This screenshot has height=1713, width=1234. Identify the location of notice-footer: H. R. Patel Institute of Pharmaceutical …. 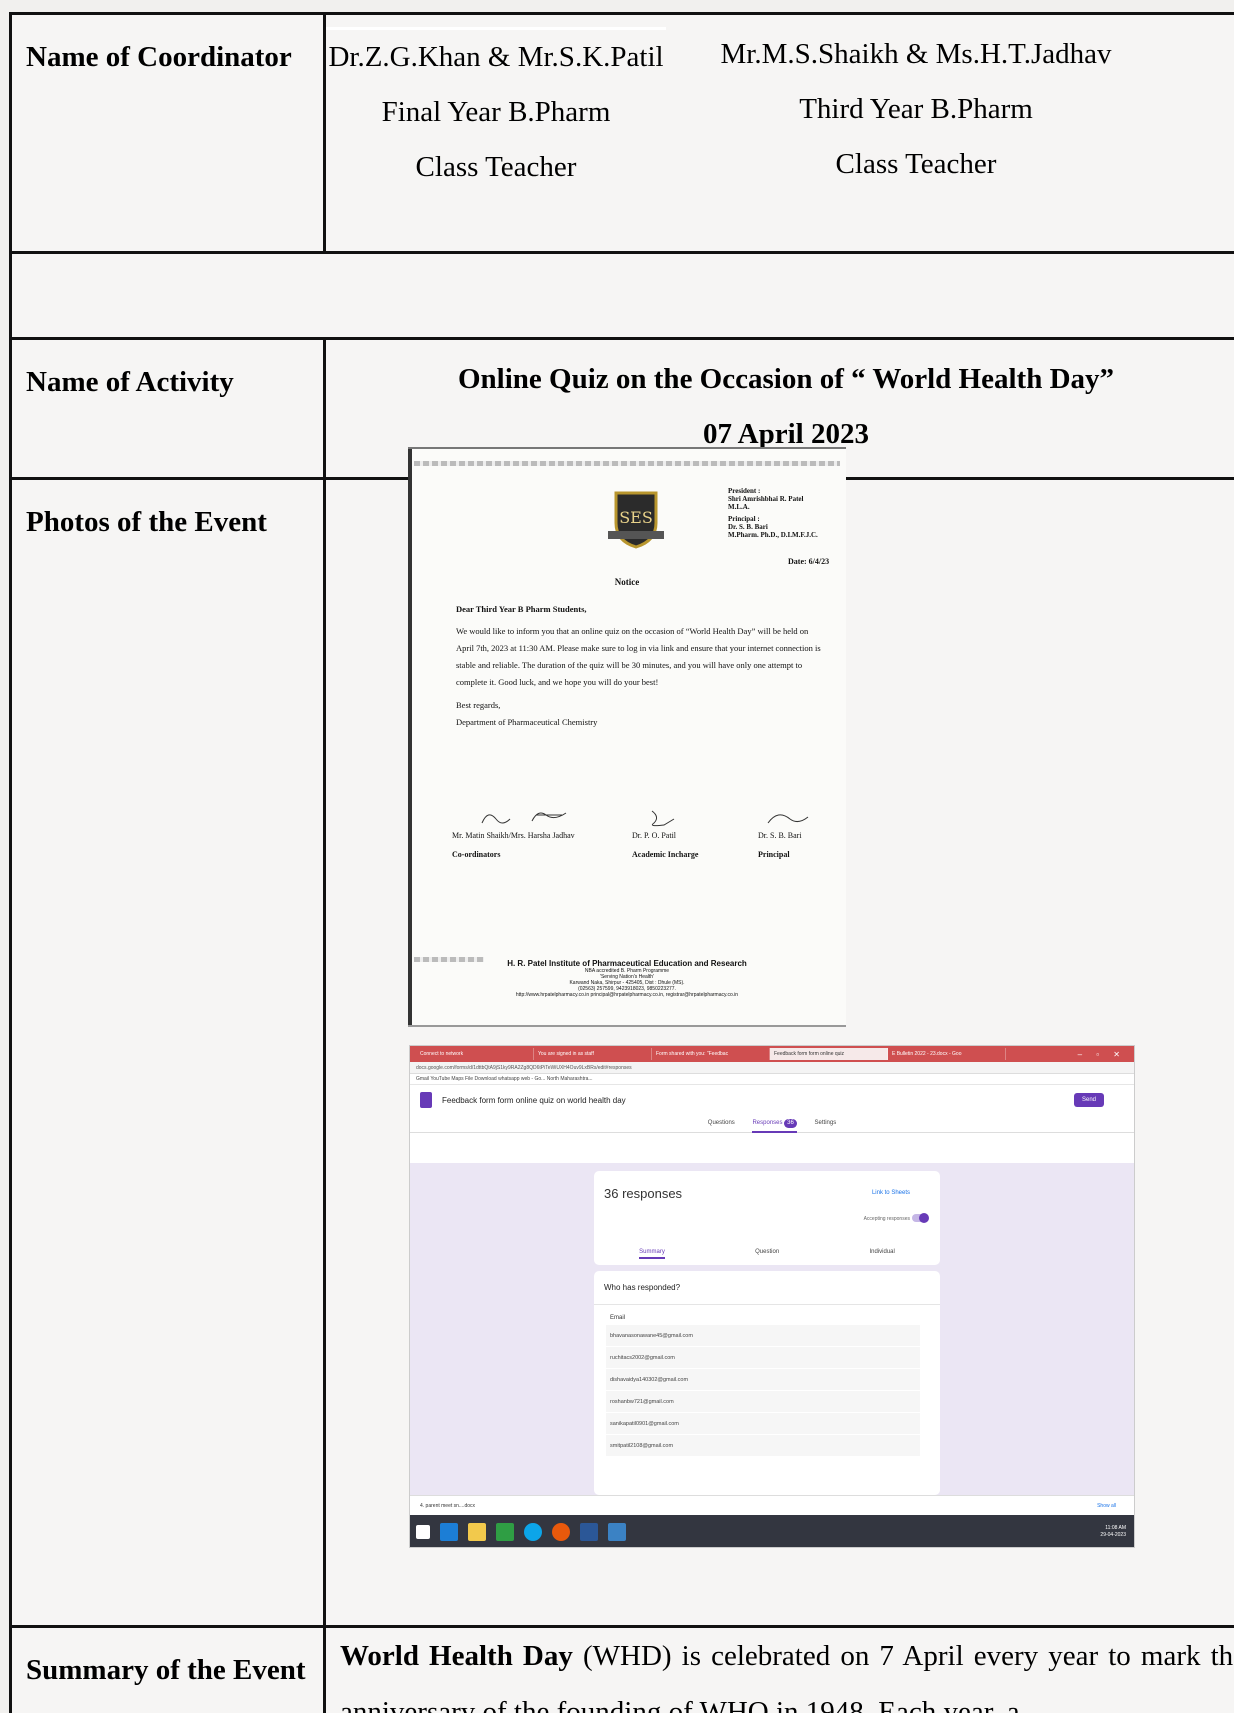
(627, 978).